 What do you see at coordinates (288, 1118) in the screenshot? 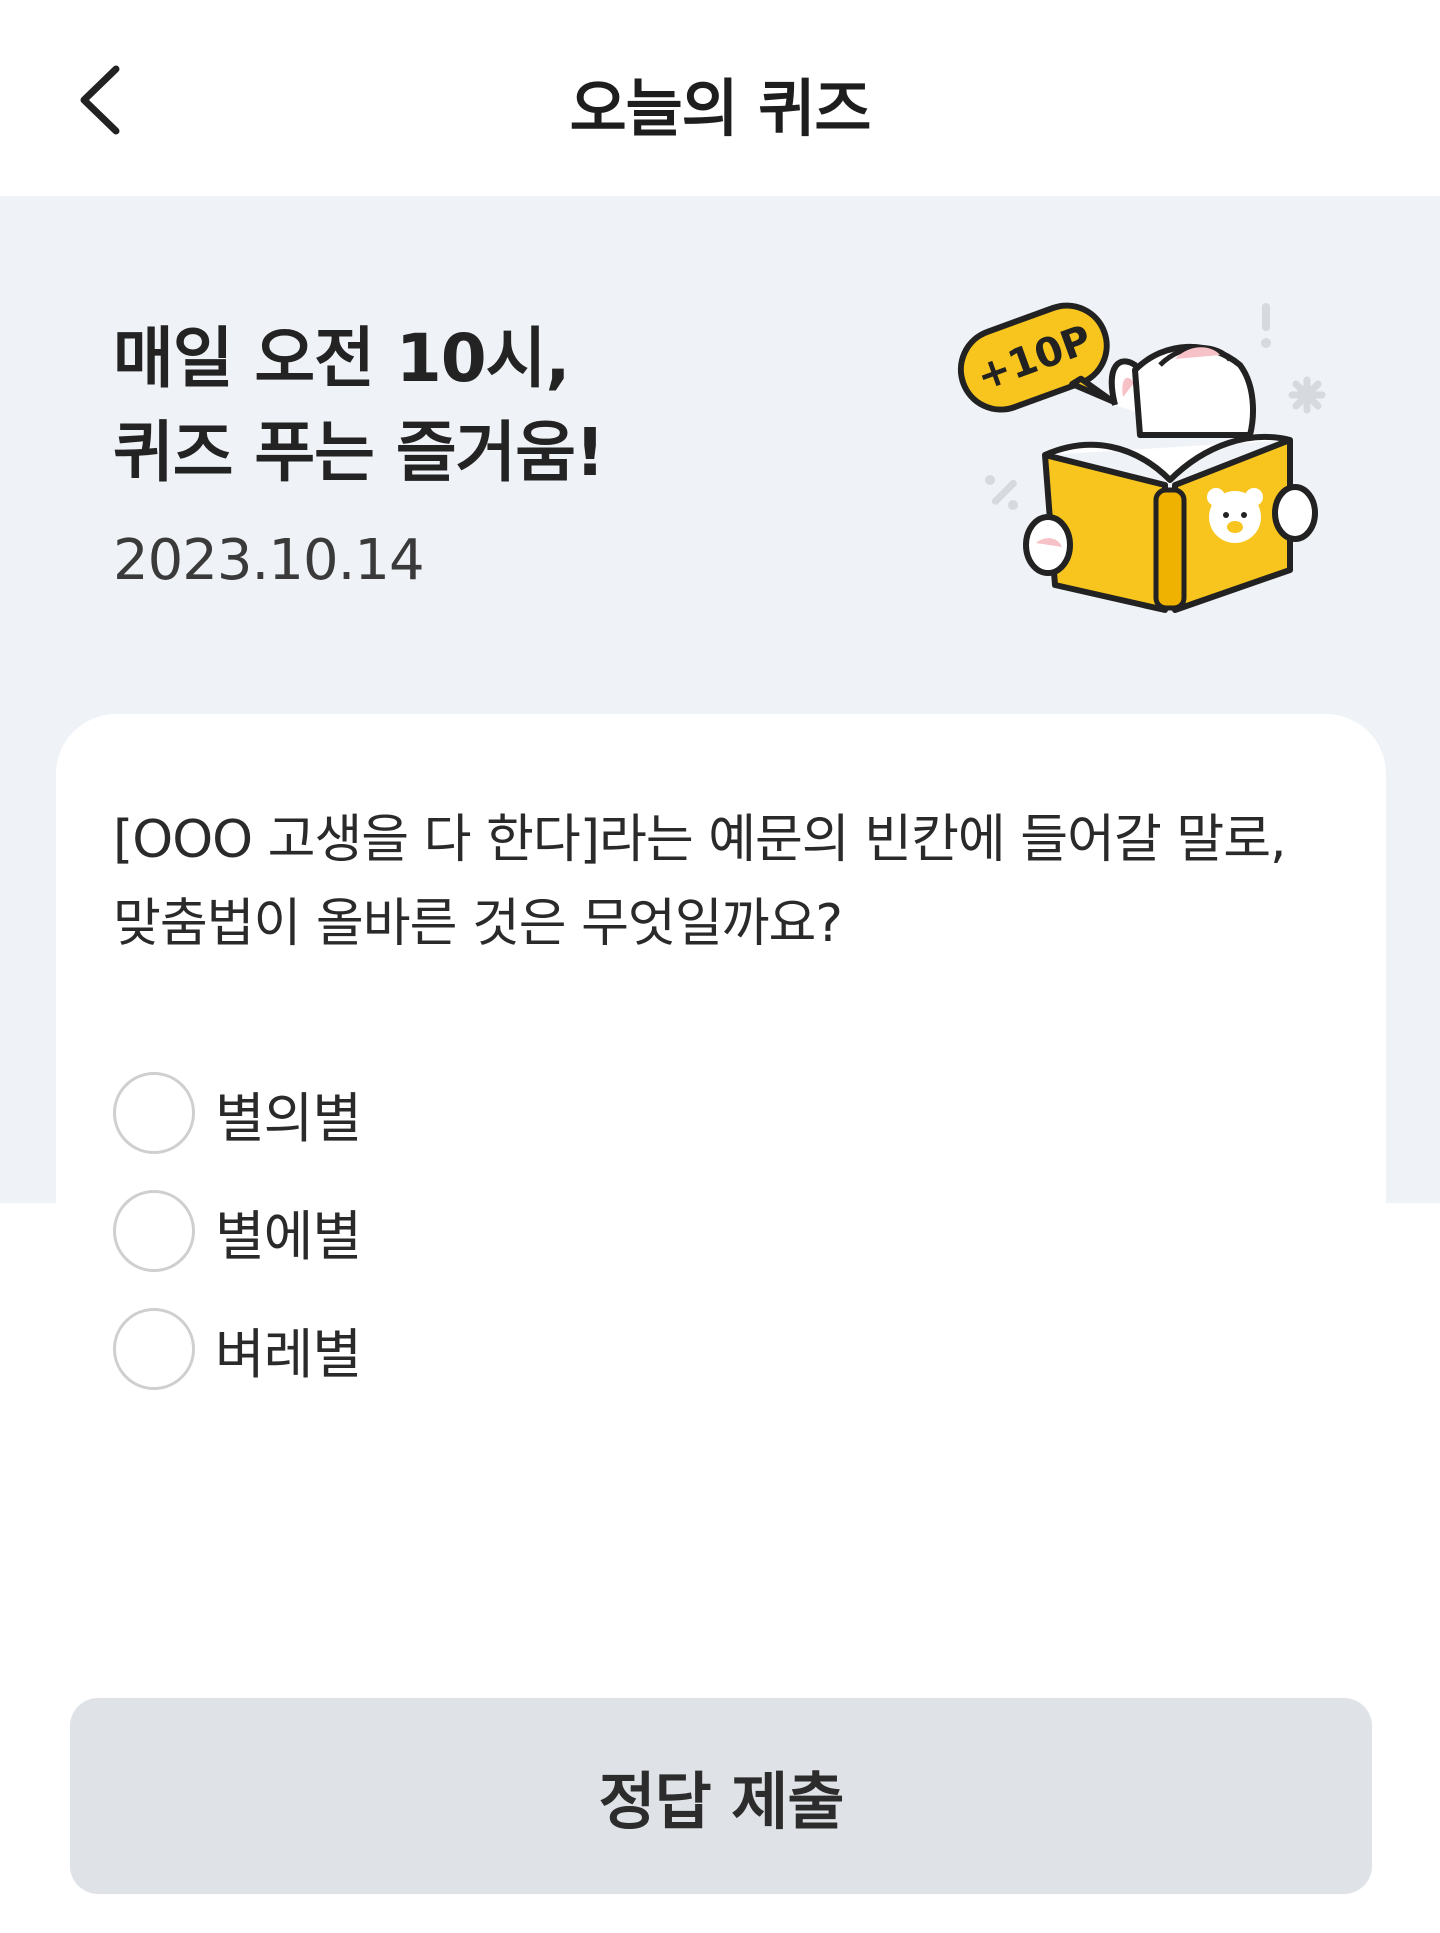
I see `quiz-option-label: 별의별` at bounding box center [288, 1118].